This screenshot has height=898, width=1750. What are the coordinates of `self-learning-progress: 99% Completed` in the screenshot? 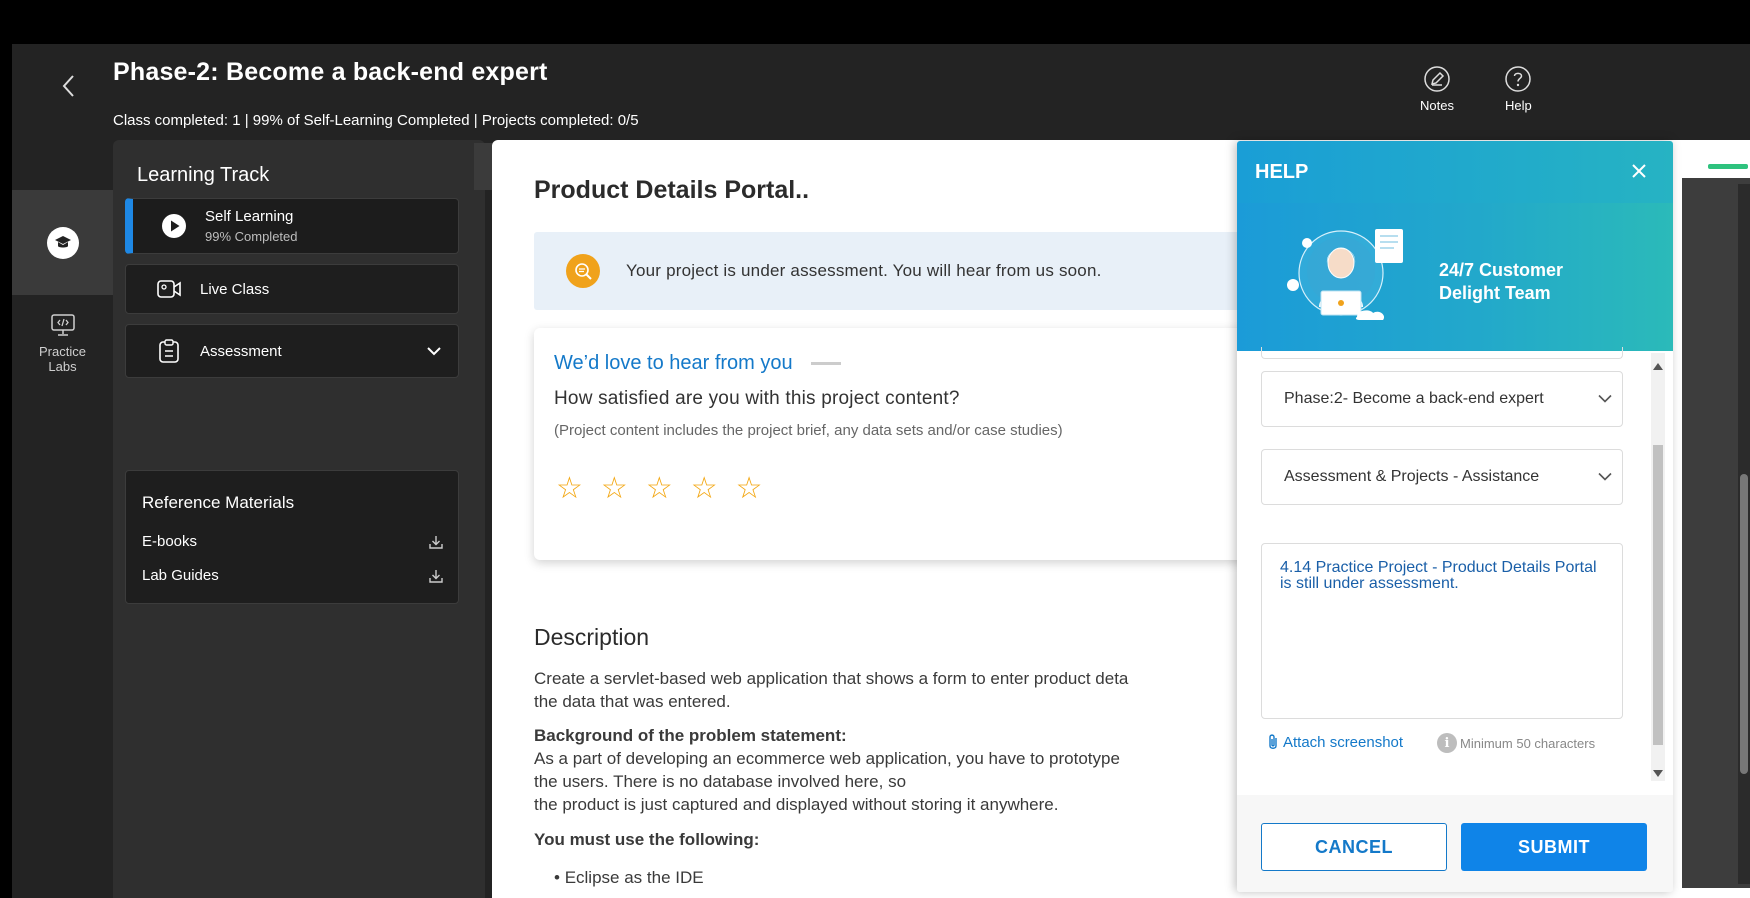 It's located at (251, 236).